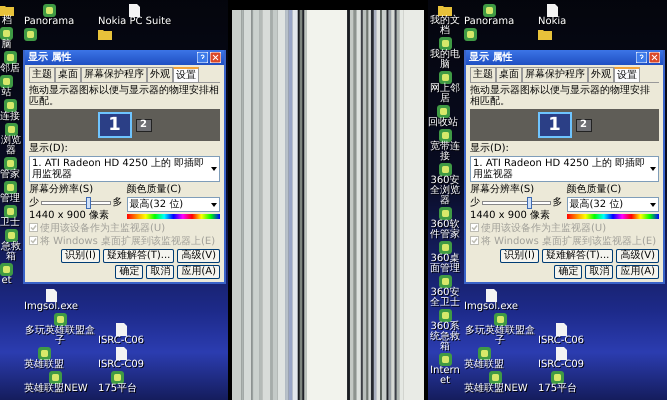 The height and width of the screenshot is (400, 667). Describe the element at coordinates (475, 202) in the screenshot. I see `slider-min-label: 少` at that location.